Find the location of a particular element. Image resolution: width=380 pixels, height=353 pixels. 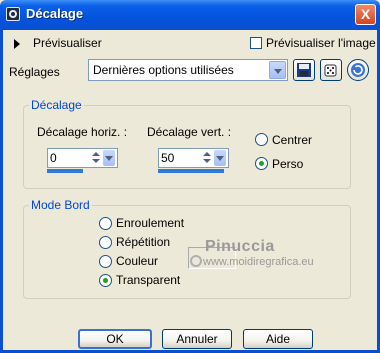

watermark-name: Pinuccia is located at coordinates (240, 246).